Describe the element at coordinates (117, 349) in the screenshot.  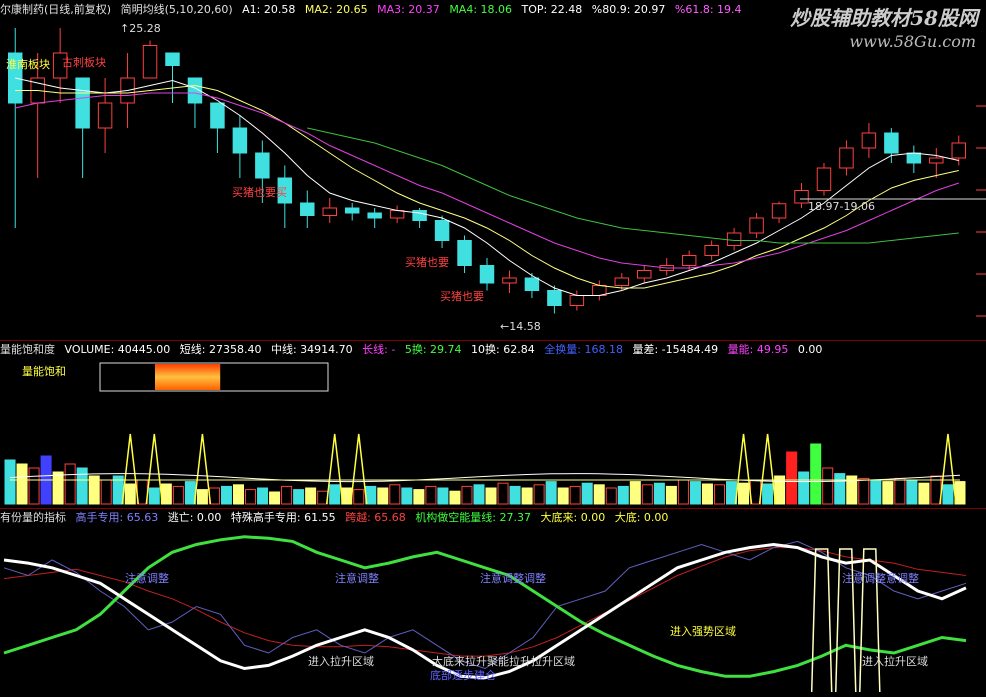
I see `volume-value: VOLUME: 40445.00` at that location.